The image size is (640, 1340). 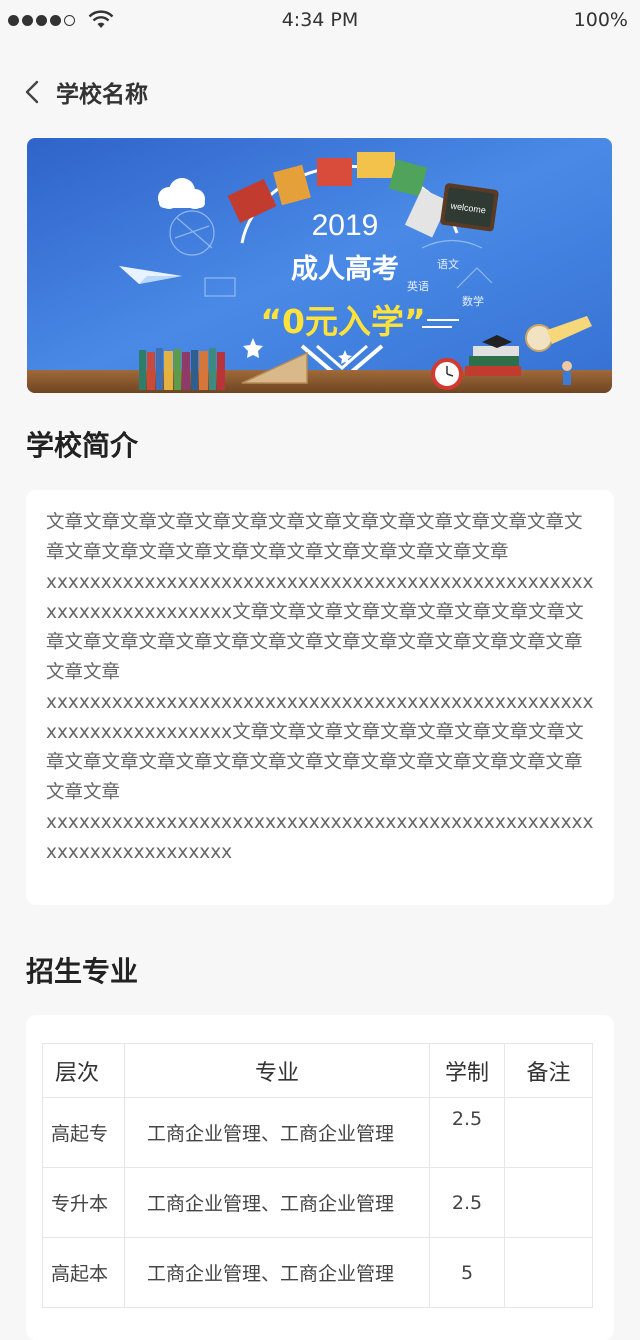 I want to click on banner-word-3: 数学, so click(x=473, y=301).